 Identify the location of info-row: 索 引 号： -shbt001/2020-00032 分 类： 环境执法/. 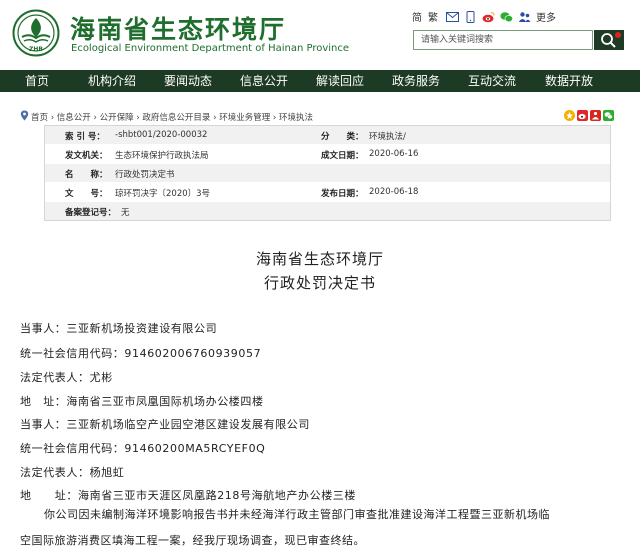
(327, 135).